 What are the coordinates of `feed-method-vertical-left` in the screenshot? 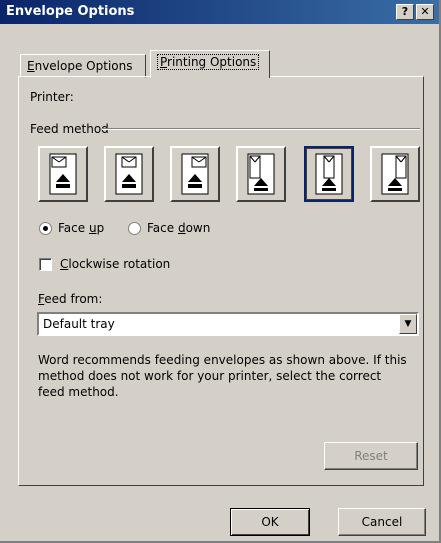 It's located at (261, 174).